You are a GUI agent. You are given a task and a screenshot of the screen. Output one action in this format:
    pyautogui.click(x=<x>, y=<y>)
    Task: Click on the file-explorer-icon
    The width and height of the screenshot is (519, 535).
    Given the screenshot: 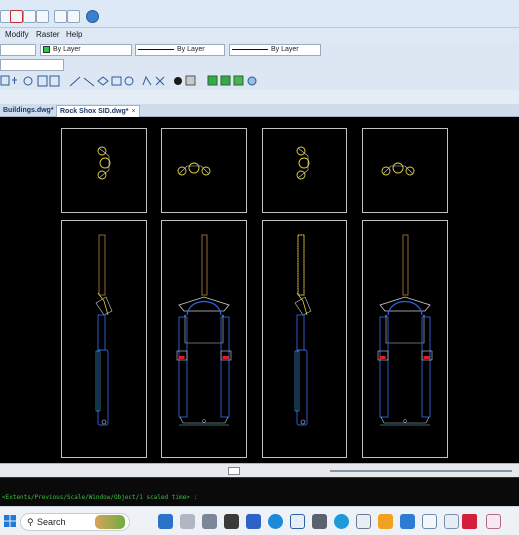 What is the action you would take?
    pyautogui.click(x=385, y=521)
    